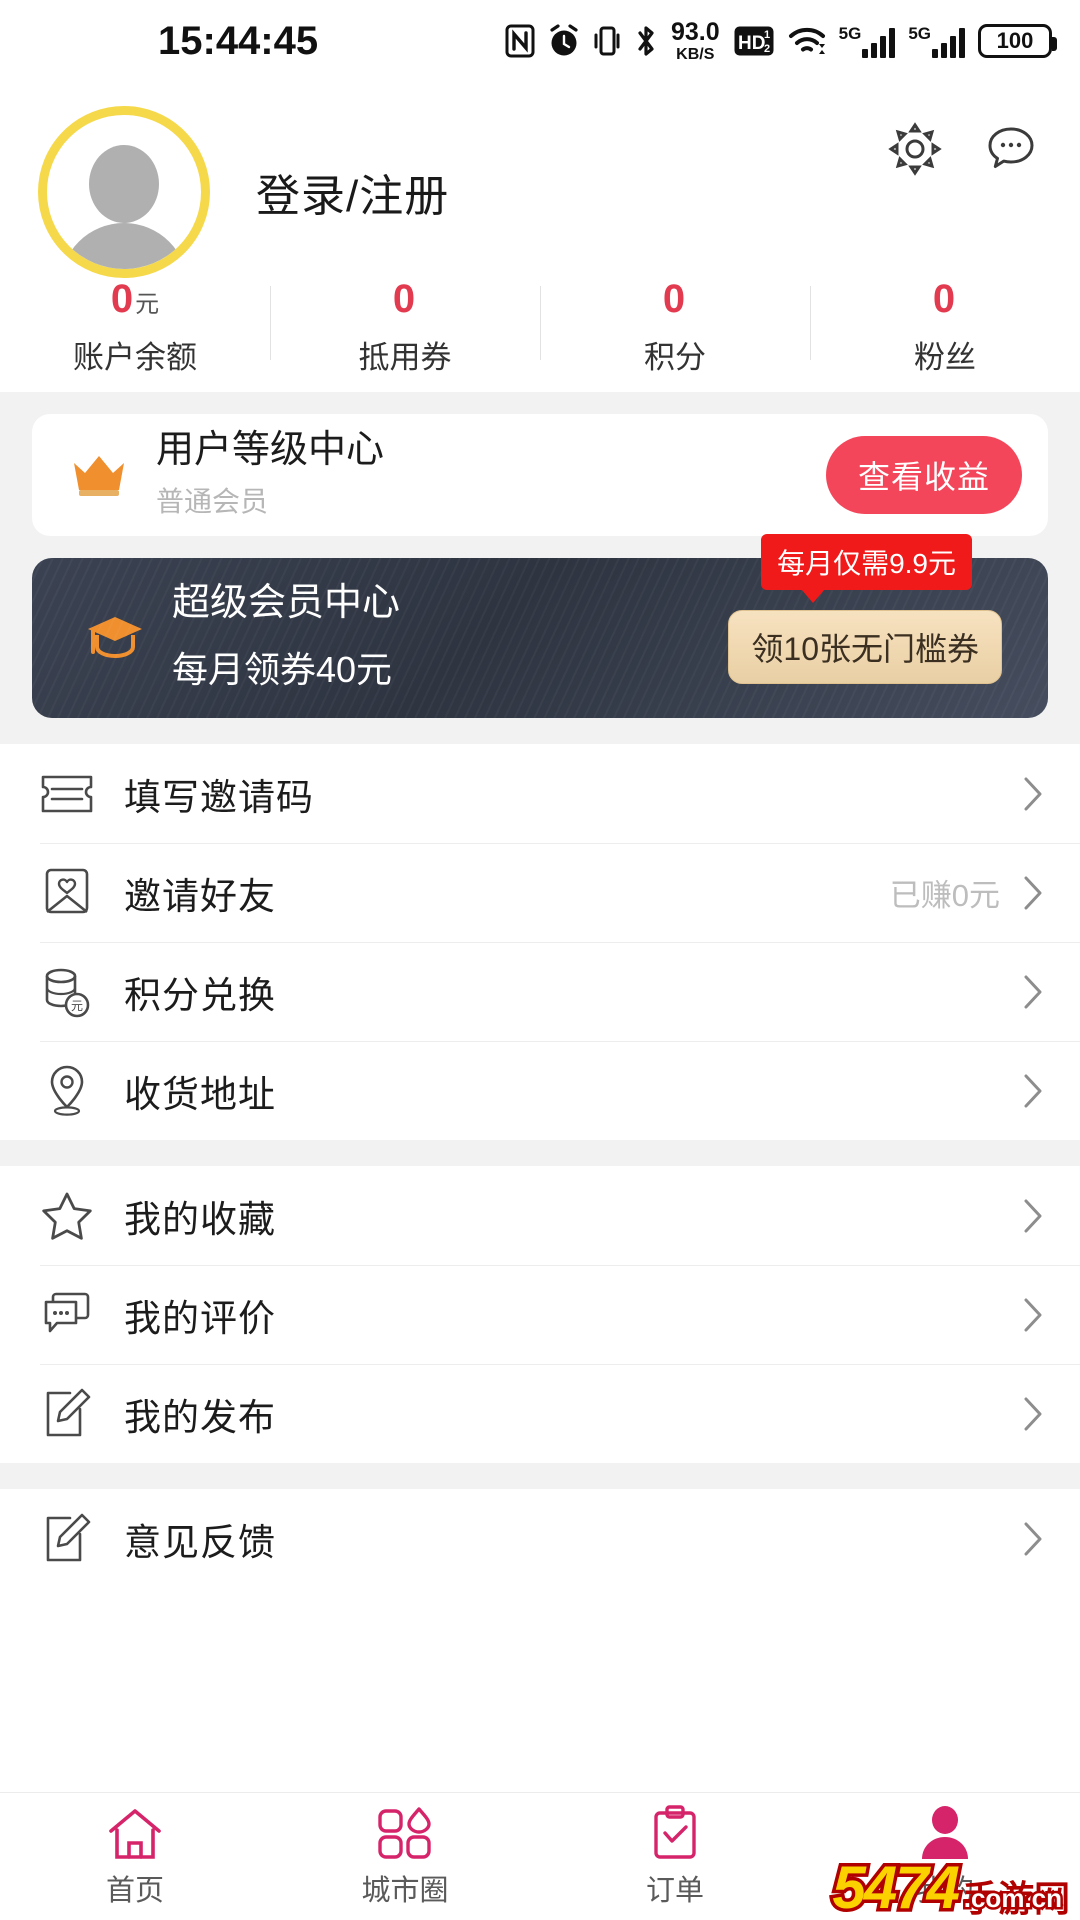 This screenshot has width=1080, height=1920. I want to click on stat-balance-label: 账户余额, so click(135, 357).